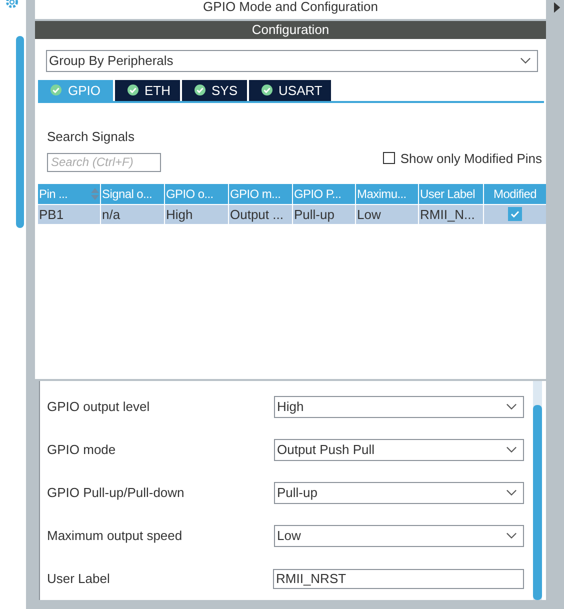 The image size is (564, 609). Describe the element at coordinates (462, 158) in the screenshot. I see `show-modified-checkbox: Show only Modified Pins` at that location.